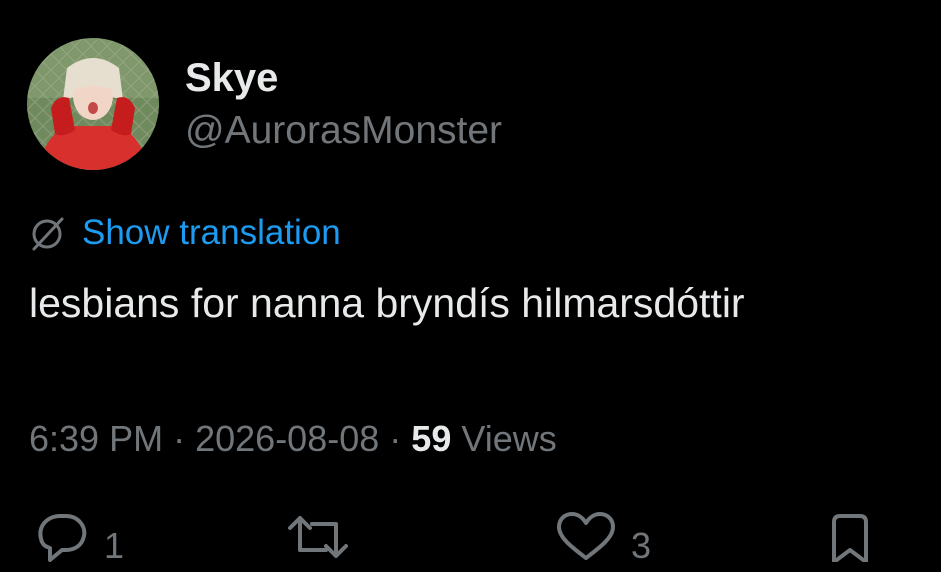 The image size is (941, 572). I want to click on globe-slash-icon, so click(48, 234).